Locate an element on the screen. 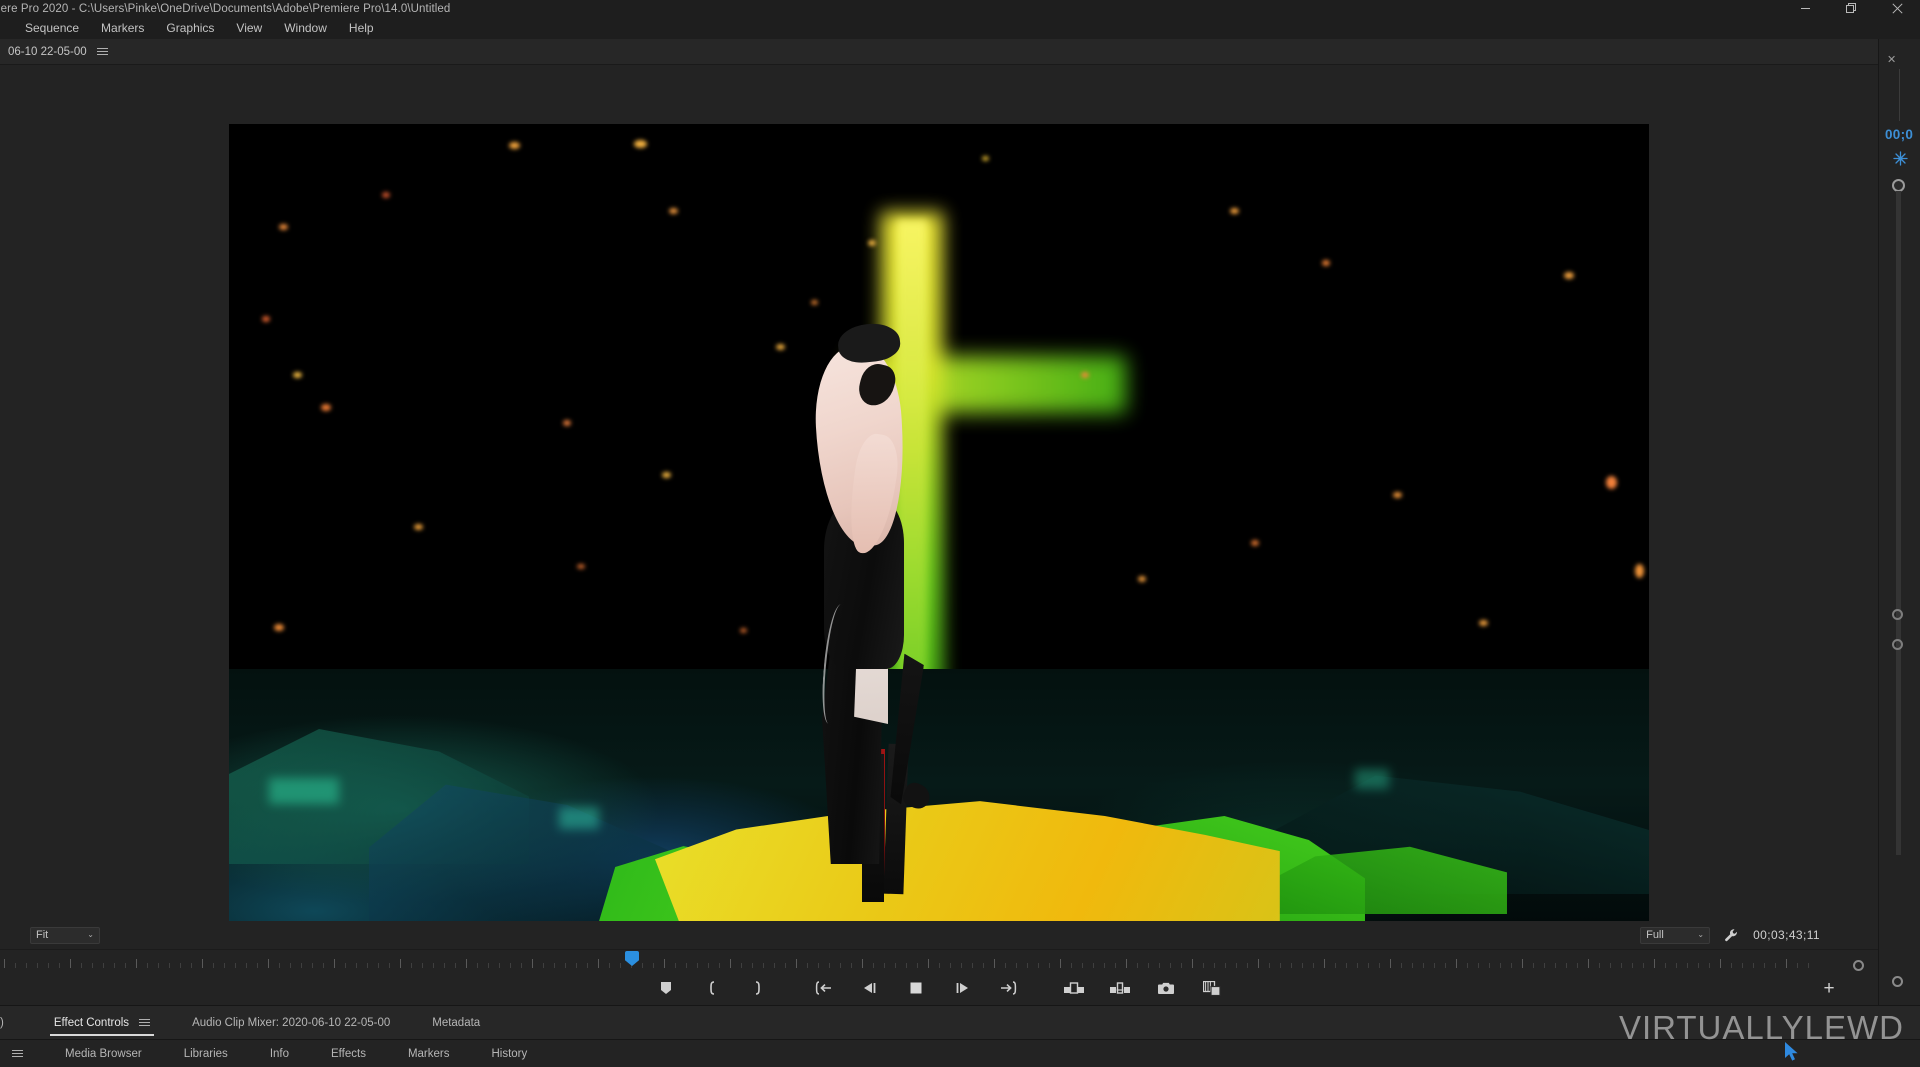 Image resolution: width=1920 pixels, height=1067 pixels. tab-libraries: Libraries is located at coordinates (206, 1053).